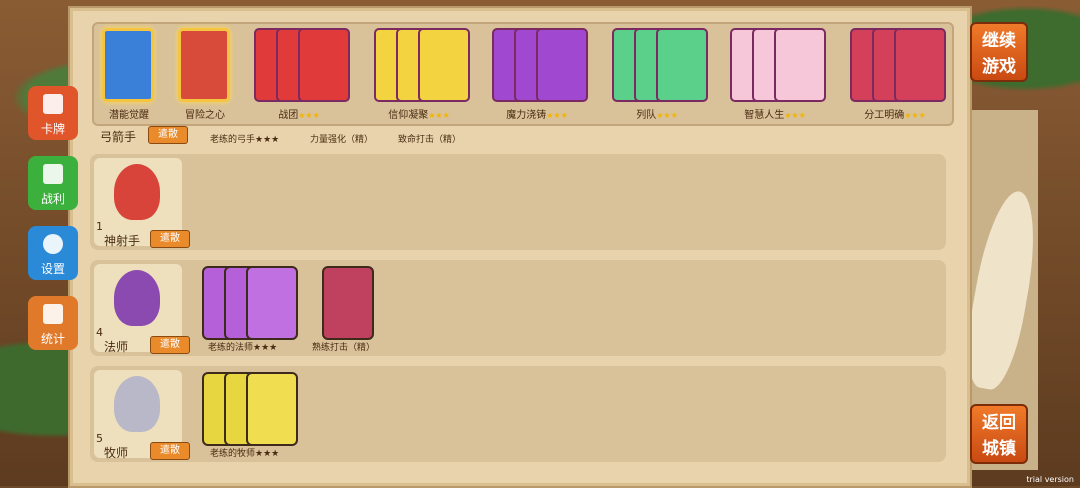  Describe the element at coordinates (999, 434) in the screenshot. I see `return-town-button: 返回 城镇` at that location.